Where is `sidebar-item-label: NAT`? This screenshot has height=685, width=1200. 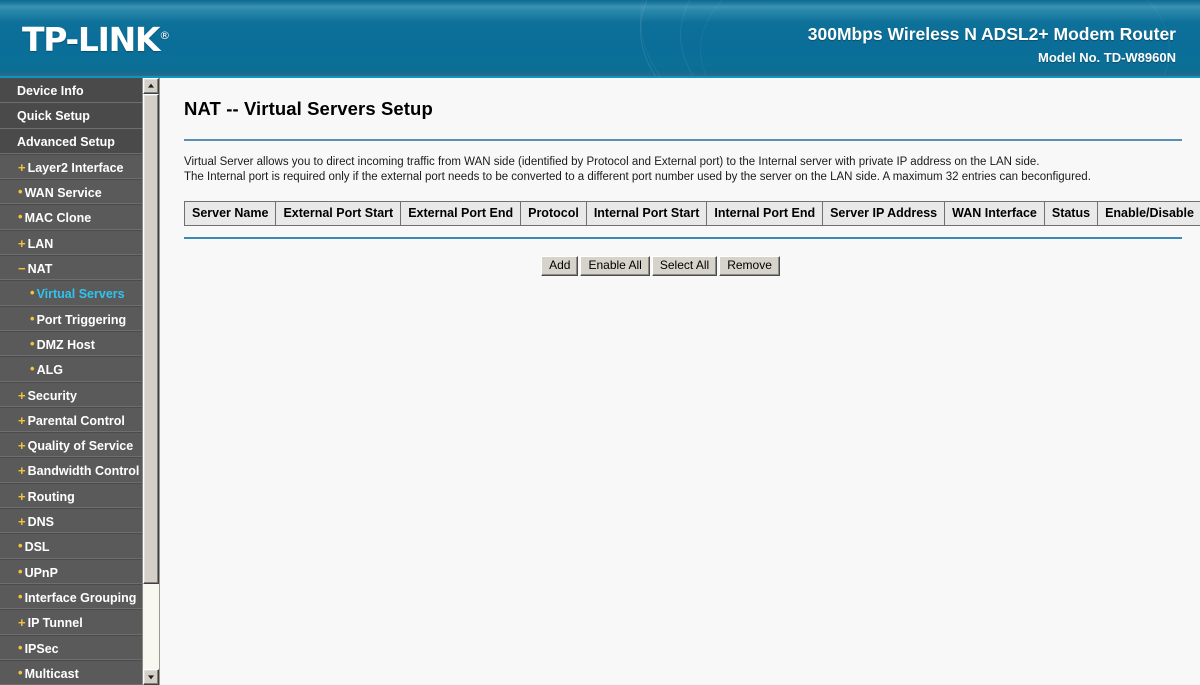 sidebar-item-label: NAT is located at coordinates (40, 269).